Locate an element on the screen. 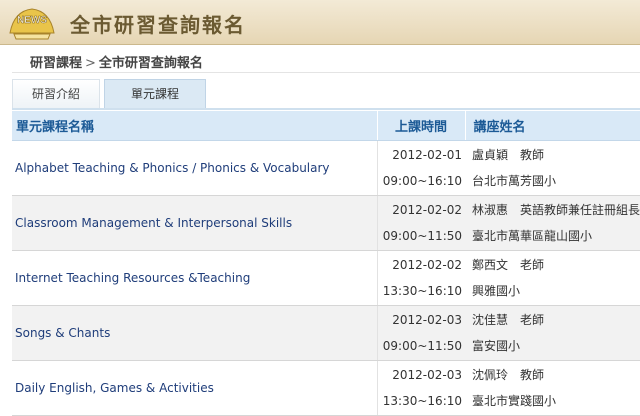 The image size is (640, 416). breadcrumb-current: 全市研習查詢報名 is located at coordinates (150, 63).